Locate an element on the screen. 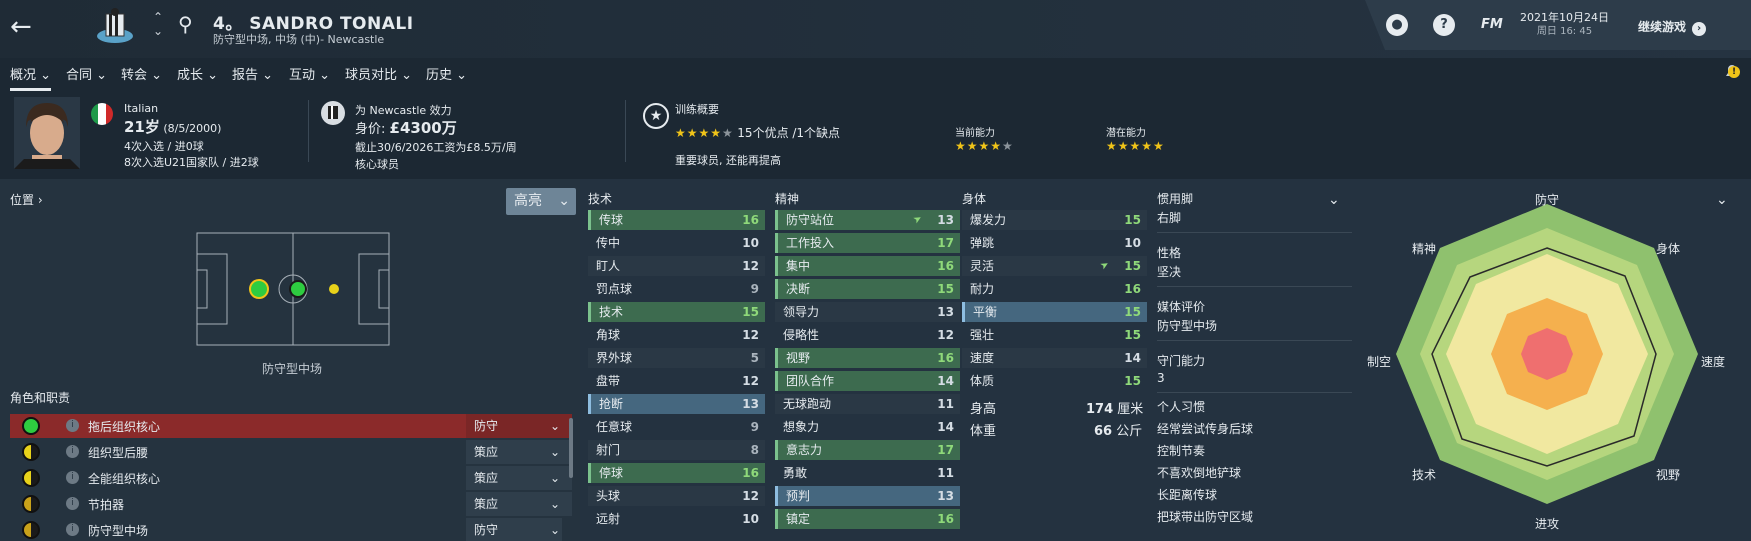 The width and height of the screenshot is (1751, 541). attribute-row: 决断 15 is located at coordinates (867, 289).